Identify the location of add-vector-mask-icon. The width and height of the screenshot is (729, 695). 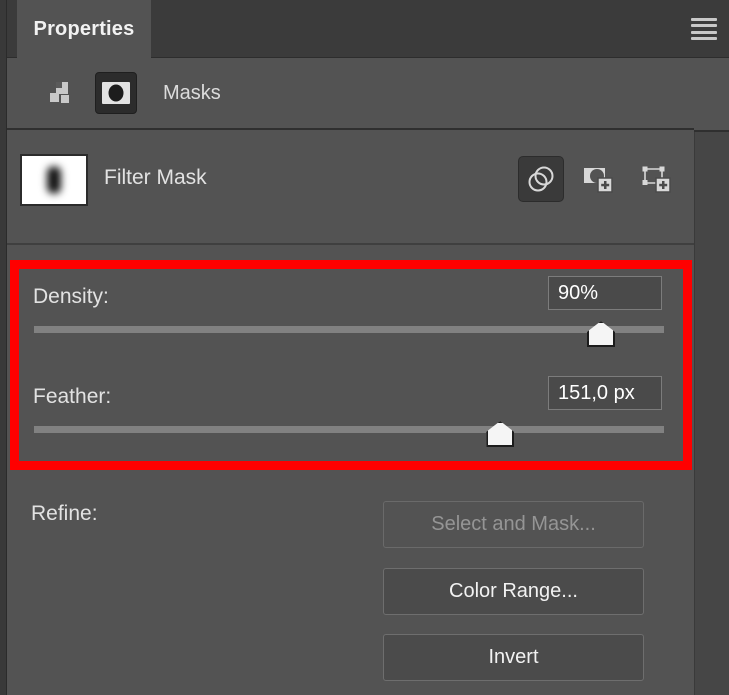
(657, 179).